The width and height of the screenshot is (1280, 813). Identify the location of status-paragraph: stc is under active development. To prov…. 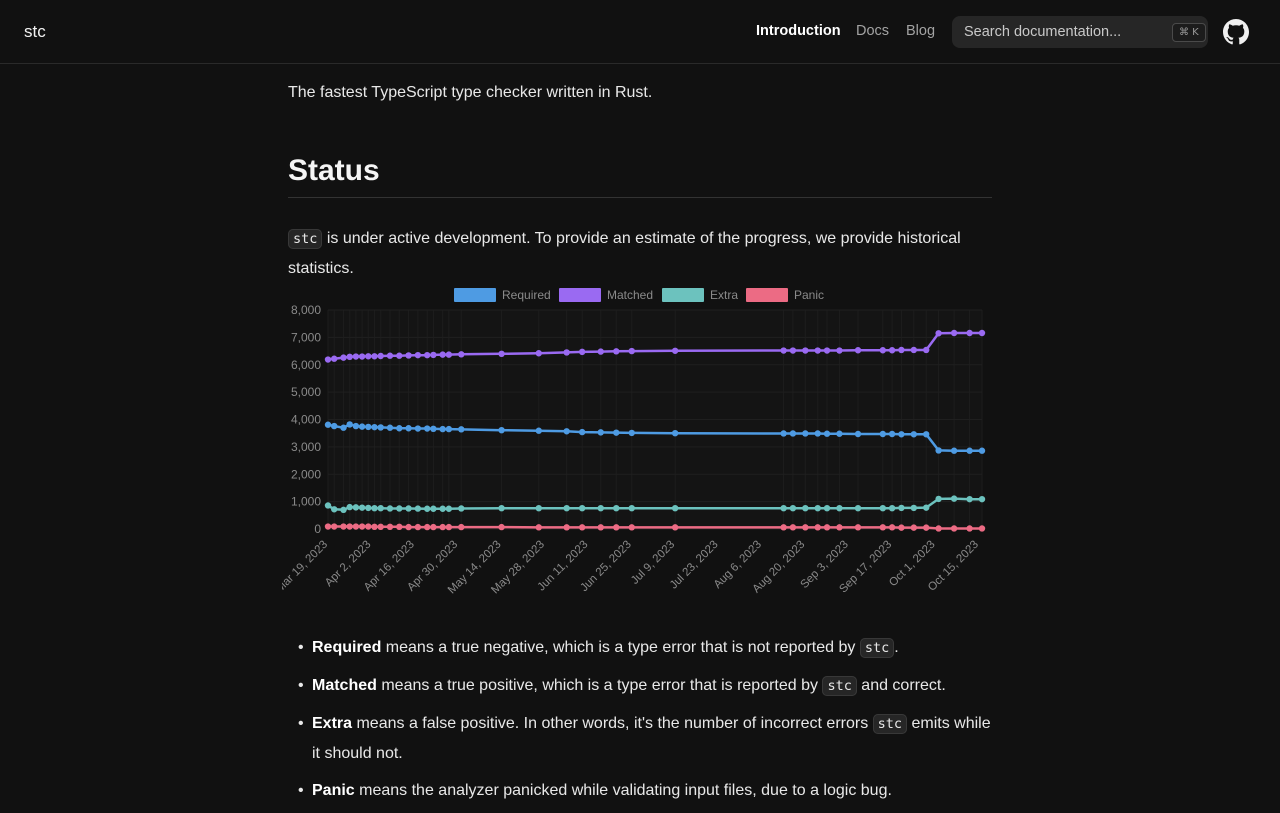
(640, 253).